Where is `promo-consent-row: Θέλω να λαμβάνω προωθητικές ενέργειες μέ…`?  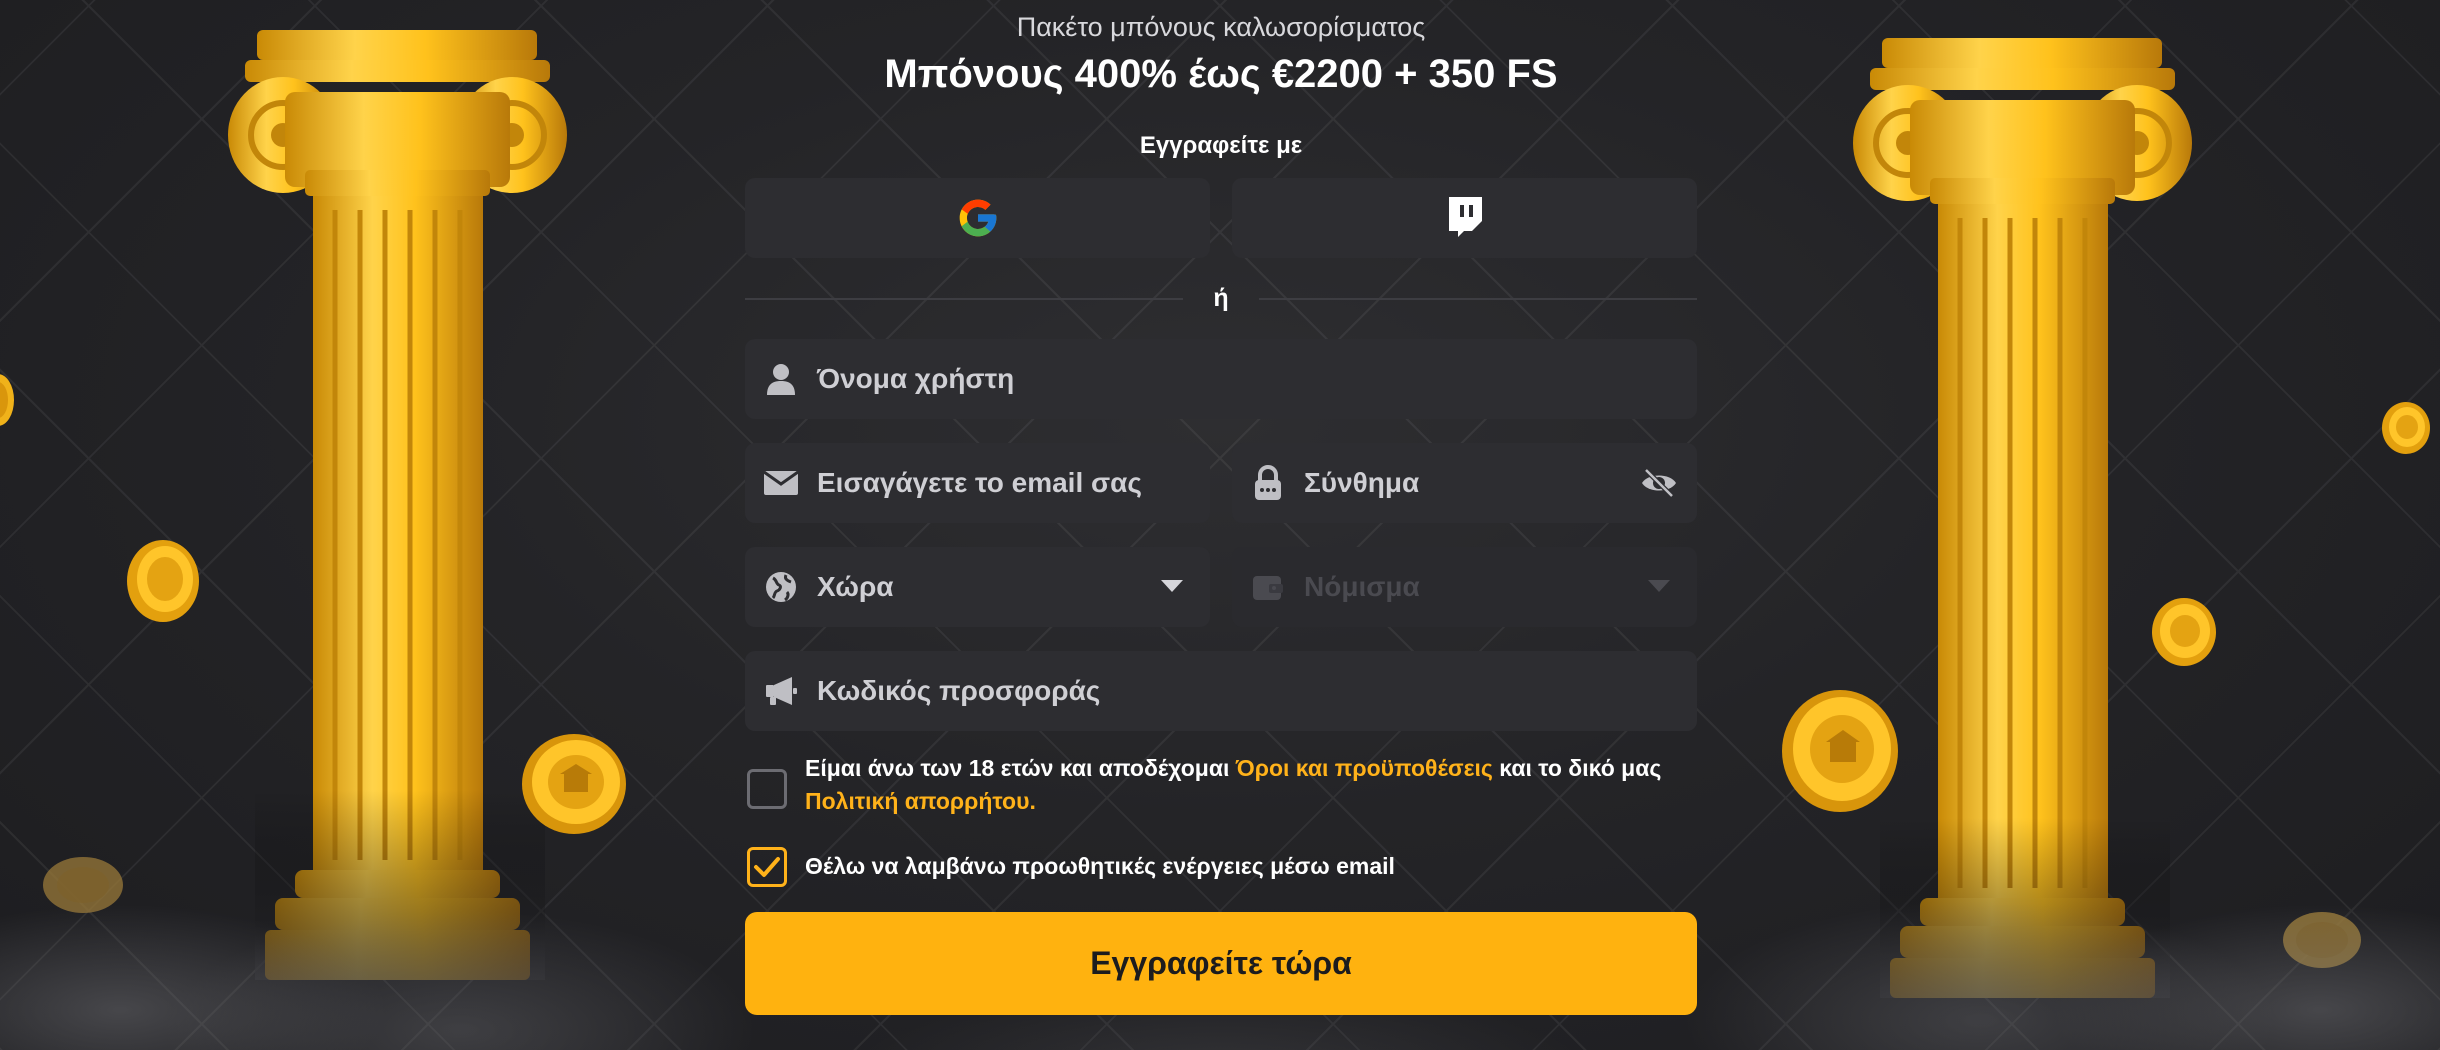 promo-consent-row: Θέλω να λαμβάνω προωθητικές ενέργειες μέ… is located at coordinates (1221, 867).